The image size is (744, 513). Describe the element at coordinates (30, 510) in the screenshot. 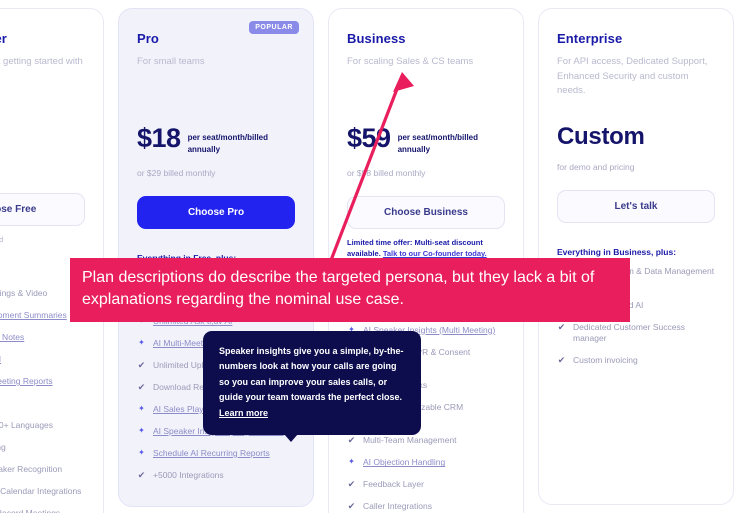

I see `feature-label: Automatically Record Meetings` at that location.